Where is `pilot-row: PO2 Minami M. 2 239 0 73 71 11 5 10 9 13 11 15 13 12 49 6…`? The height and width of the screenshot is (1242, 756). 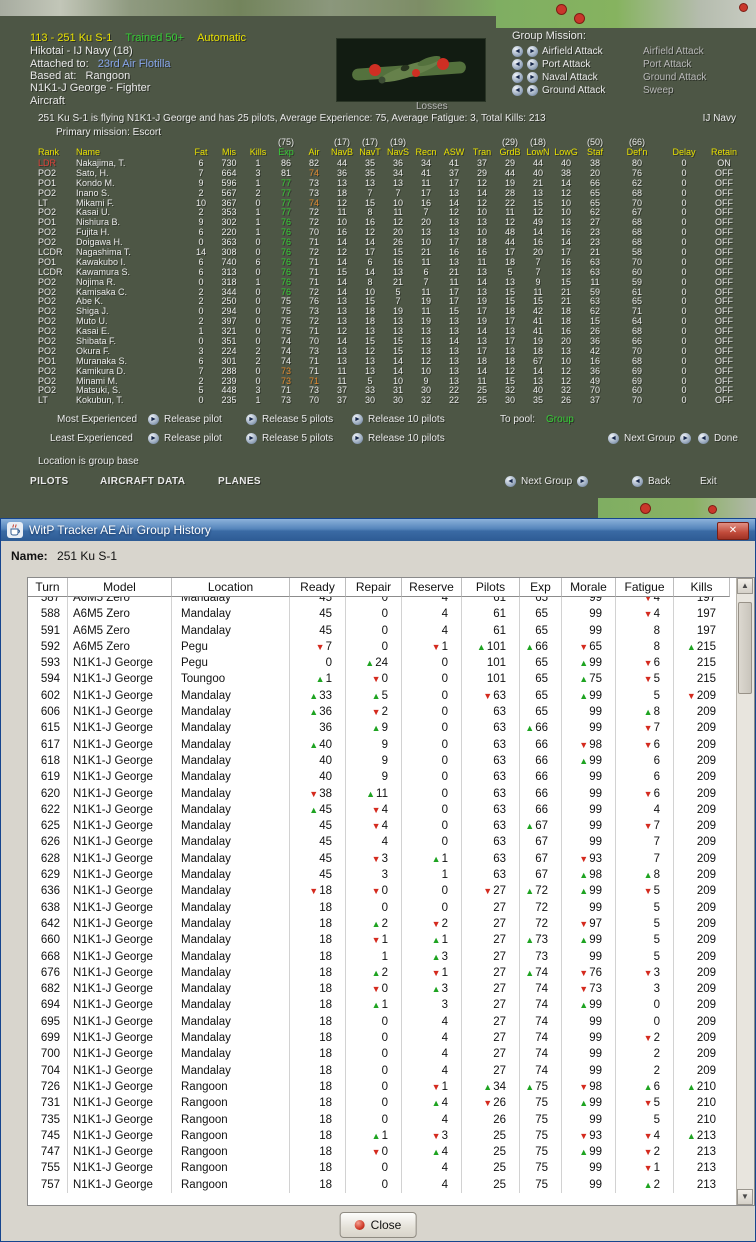 pilot-row: PO2 Minami M. 2 239 0 73 71 11 5 10 9 13 11 15 13 12 49 6… is located at coordinates (388, 382).